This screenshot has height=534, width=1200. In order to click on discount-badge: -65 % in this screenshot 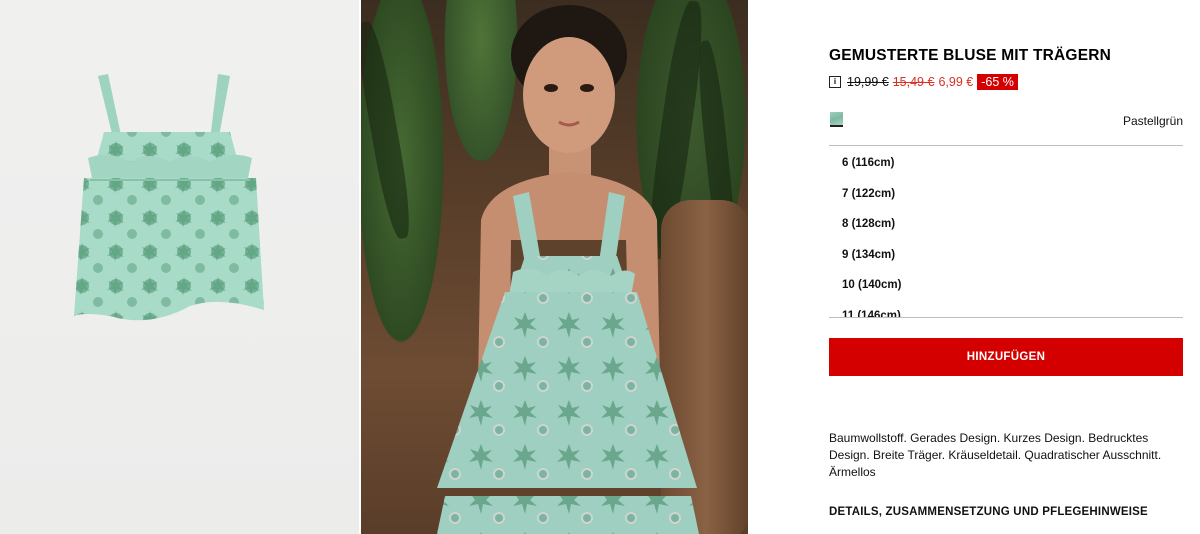, I will do `click(997, 82)`.